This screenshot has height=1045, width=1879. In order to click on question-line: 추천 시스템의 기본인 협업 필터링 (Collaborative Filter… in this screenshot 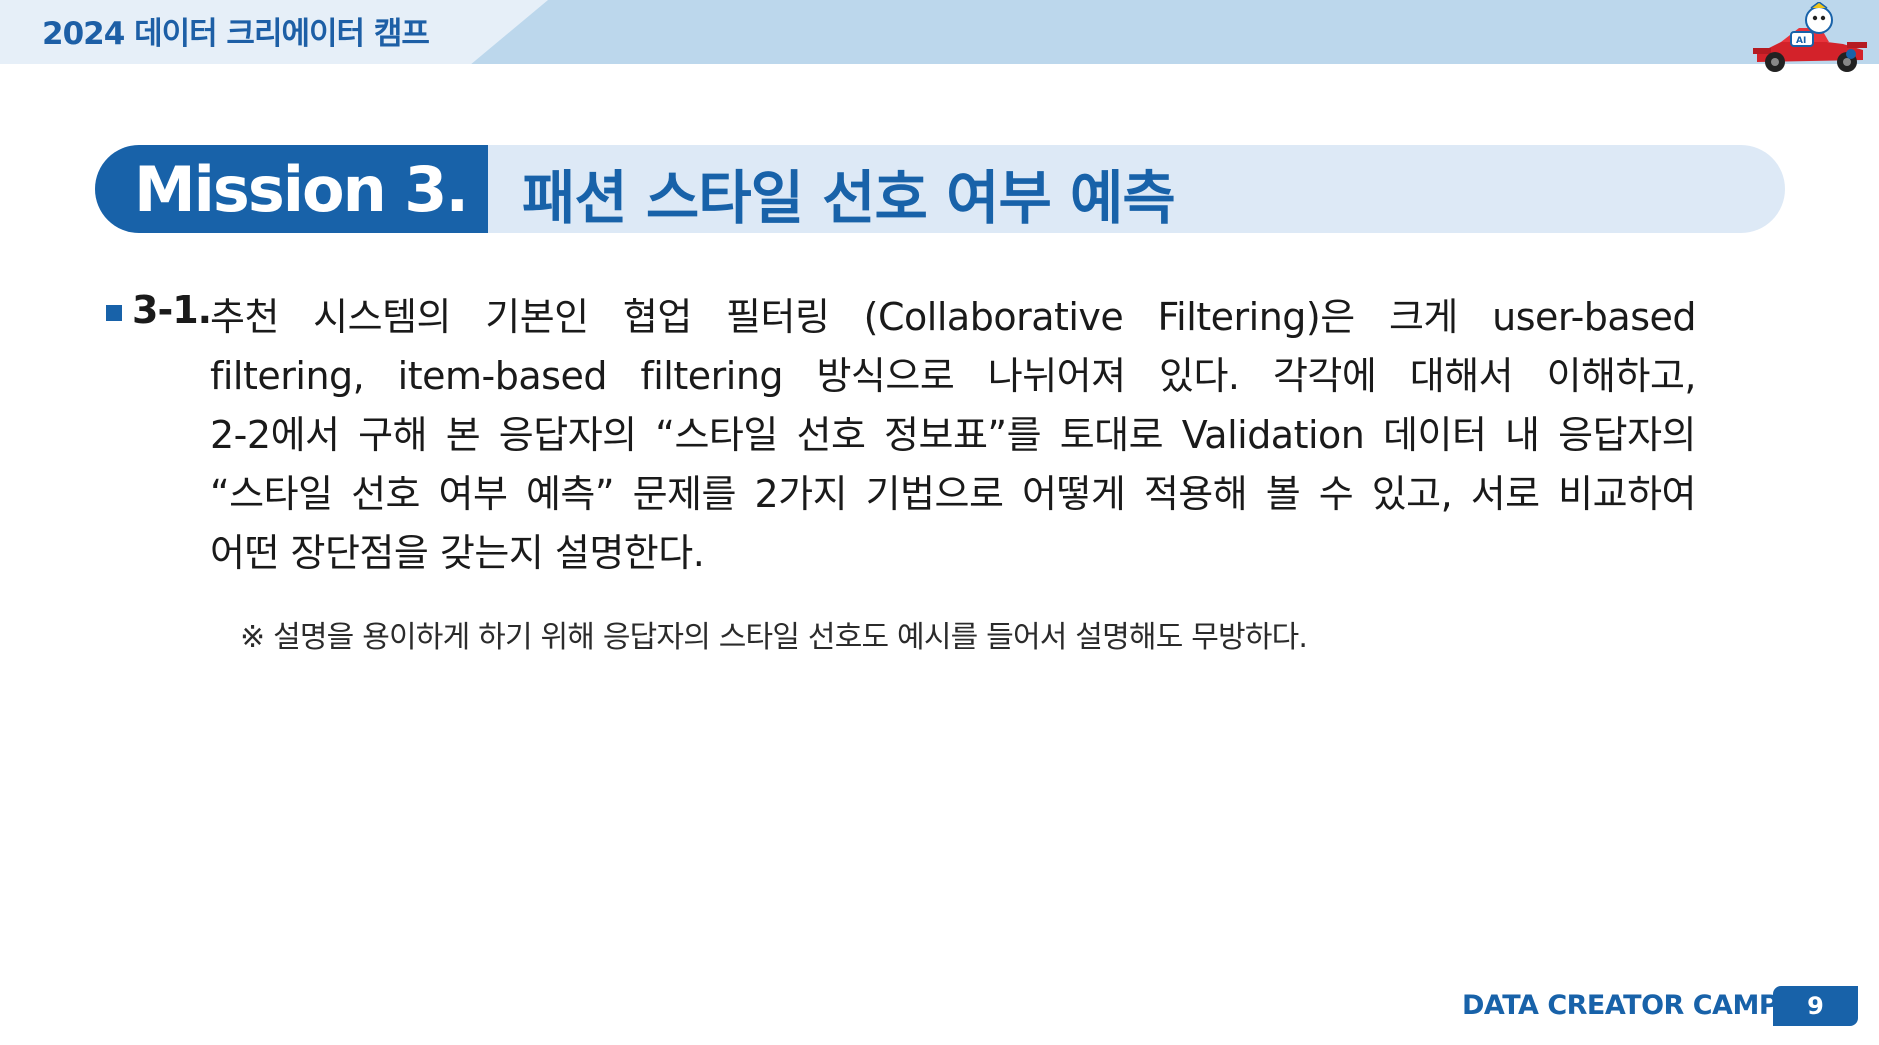, I will do `click(953, 317)`.